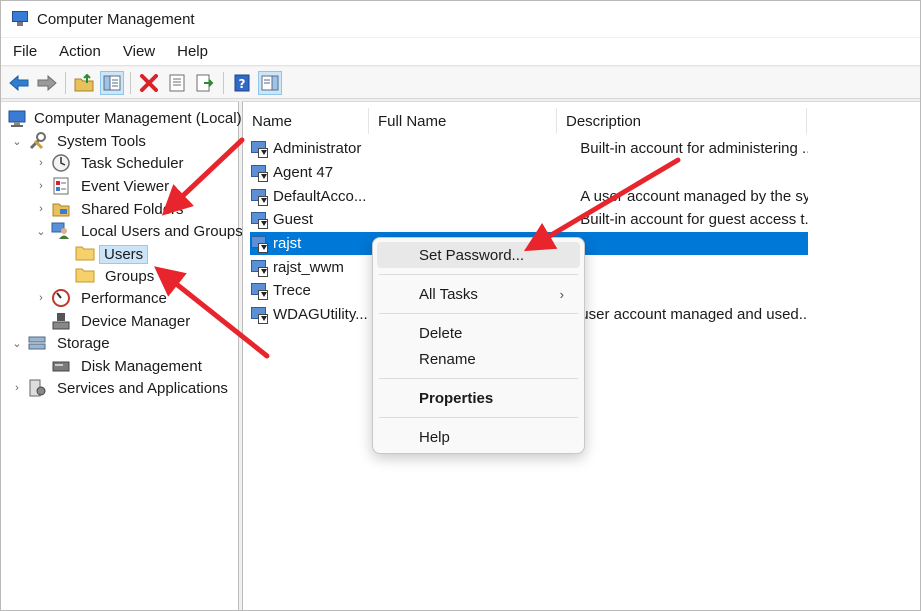  What do you see at coordinates (142, 231) in the screenshot?
I see `tree-item-local-users-groups: ⌄ Local Users and Groups` at bounding box center [142, 231].